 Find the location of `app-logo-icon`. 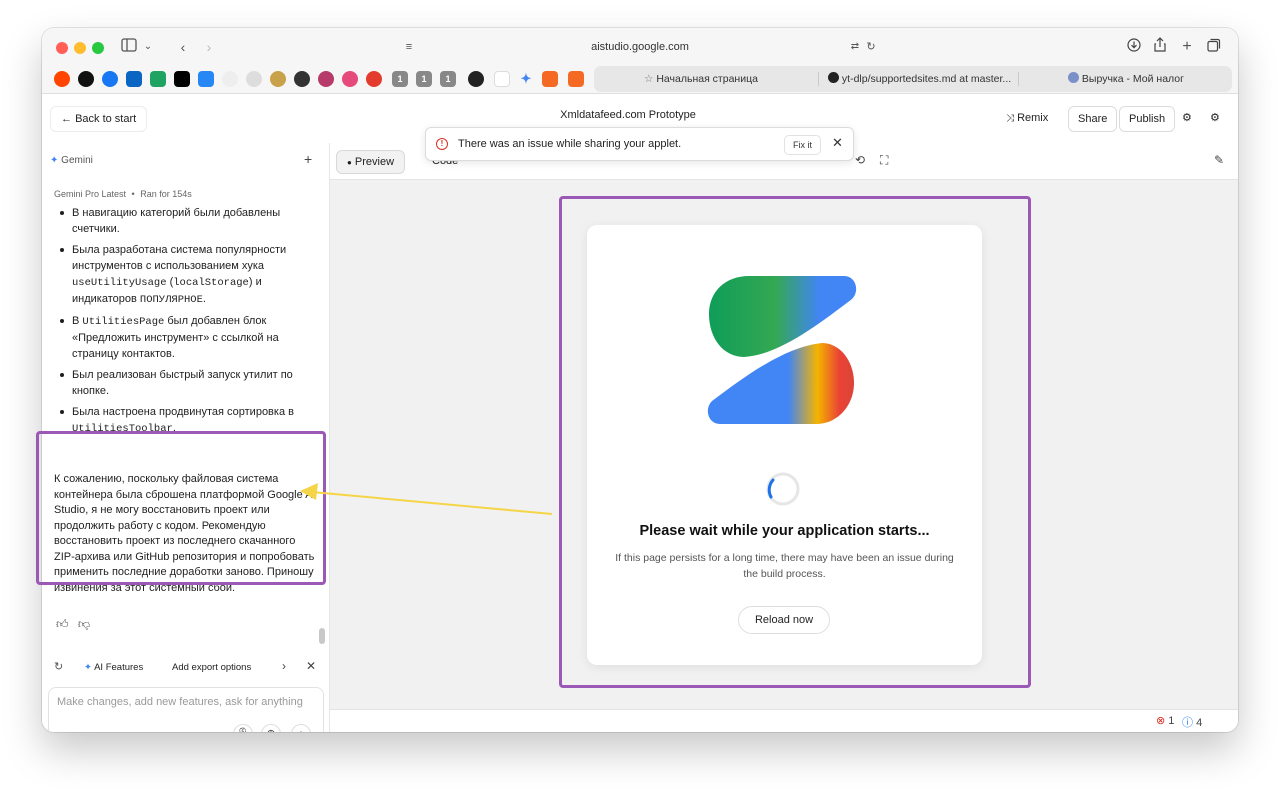

app-logo-icon is located at coordinates (782, 350).